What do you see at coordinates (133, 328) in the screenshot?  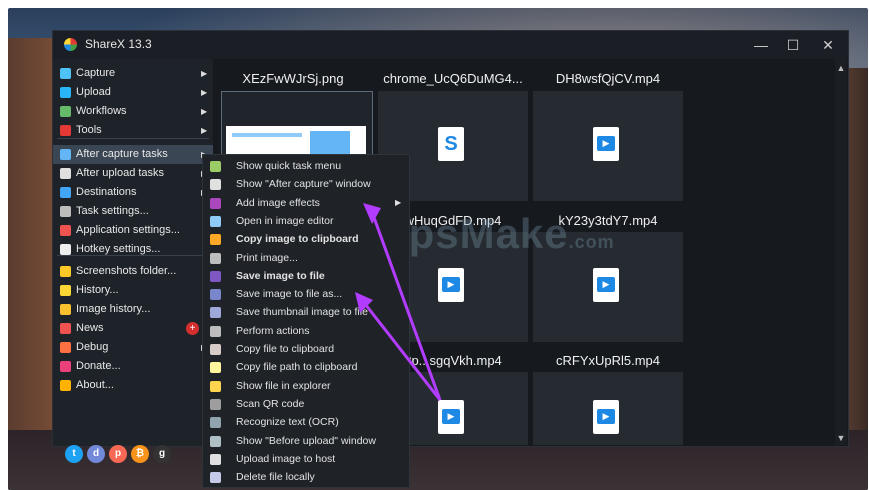 I see `menu-item: News +` at bounding box center [133, 328].